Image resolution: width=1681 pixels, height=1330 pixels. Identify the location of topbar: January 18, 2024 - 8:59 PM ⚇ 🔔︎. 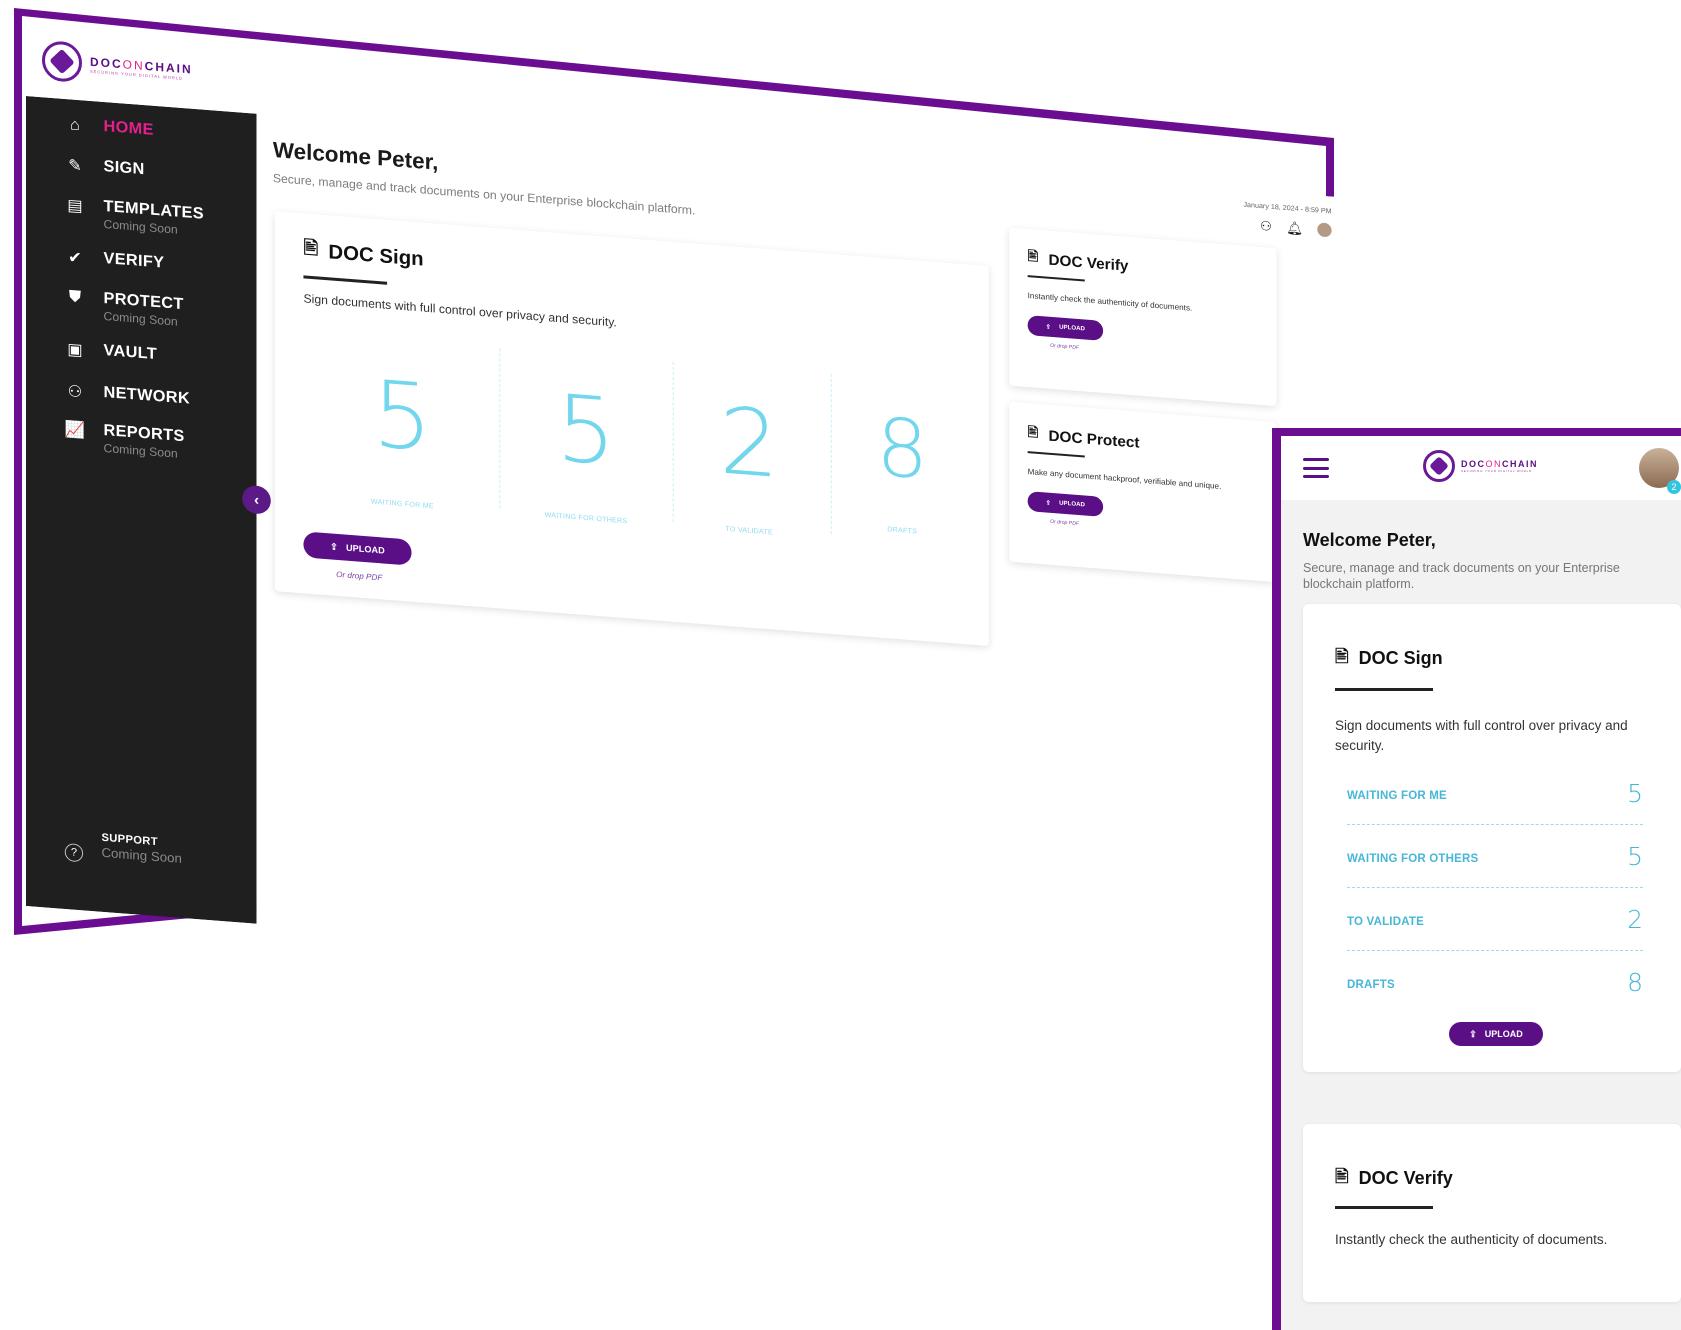
(1287, 220).